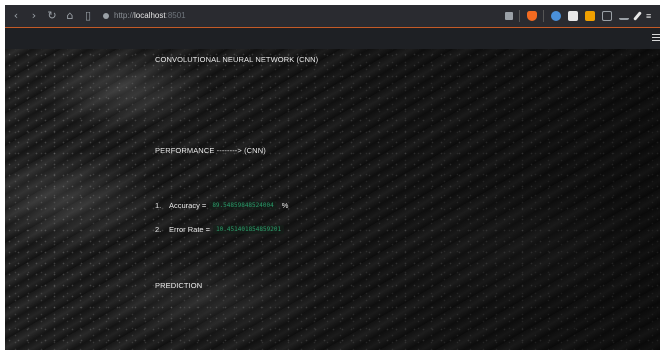  What do you see at coordinates (34, 16) in the screenshot?
I see `forward-icon: ›` at bounding box center [34, 16].